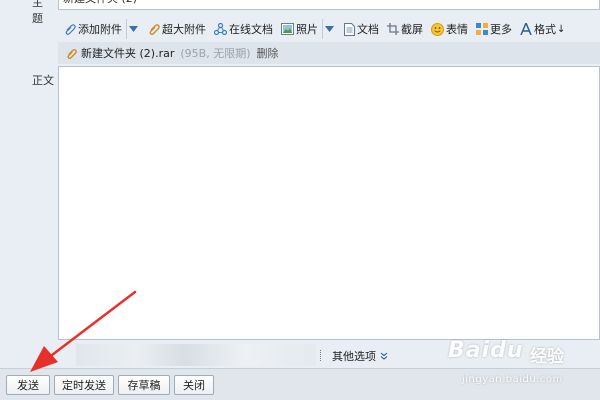 This screenshot has height=400, width=600. What do you see at coordinates (501, 29) in the screenshot?
I see `more-label: 更多` at bounding box center [501, 29].